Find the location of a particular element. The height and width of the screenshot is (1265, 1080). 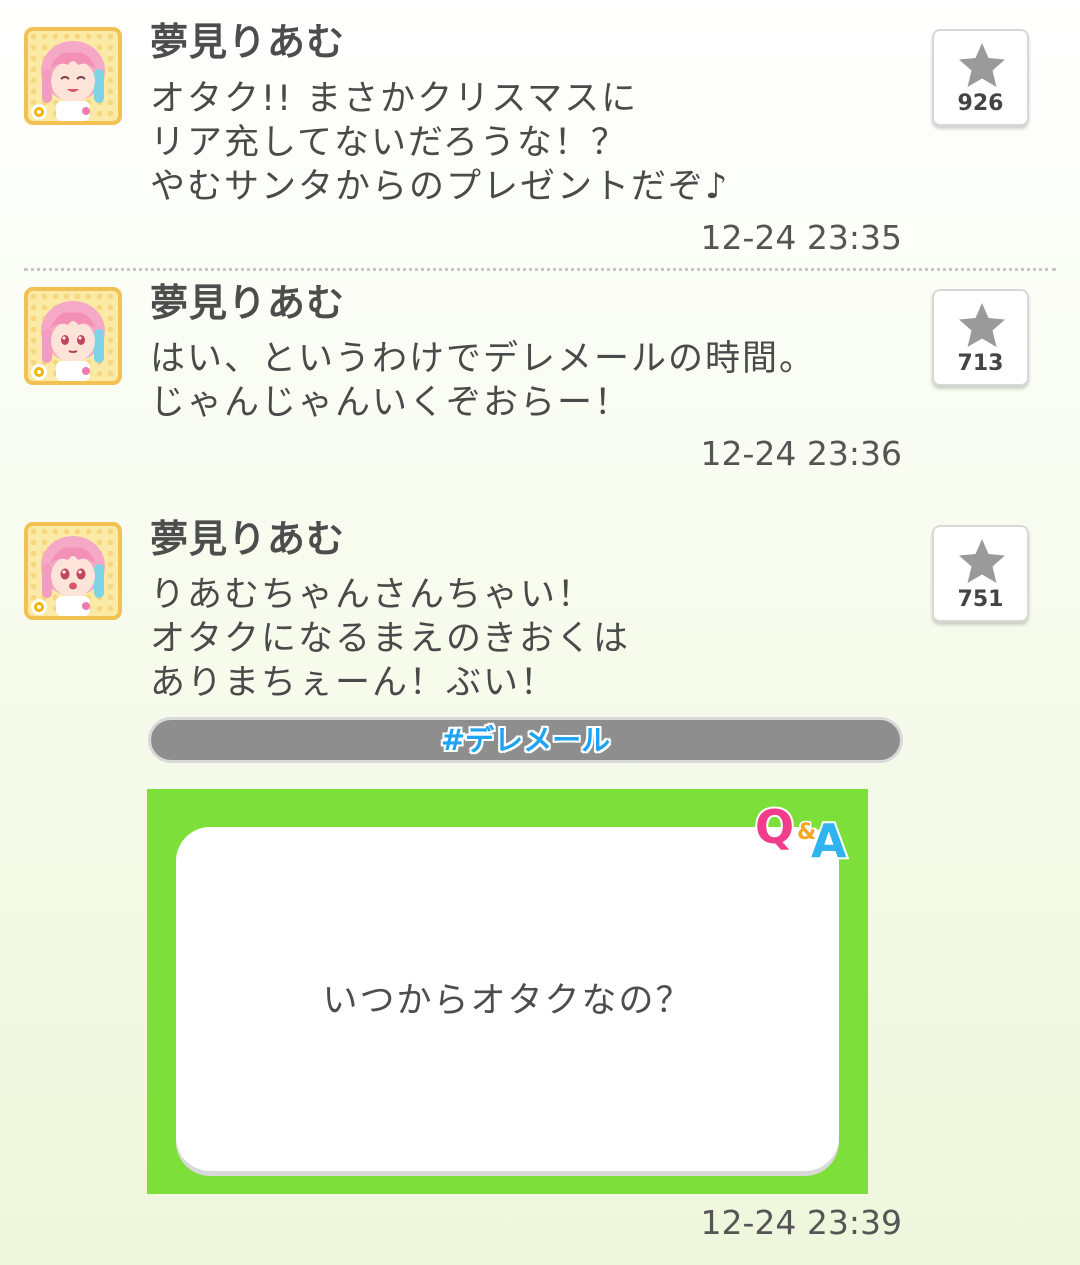

message-text: りあむちゃんさんちゃい！ オタクになるまえのきおくは ありまちぇーん！ぶい！ is located at coordinates (390, 639).